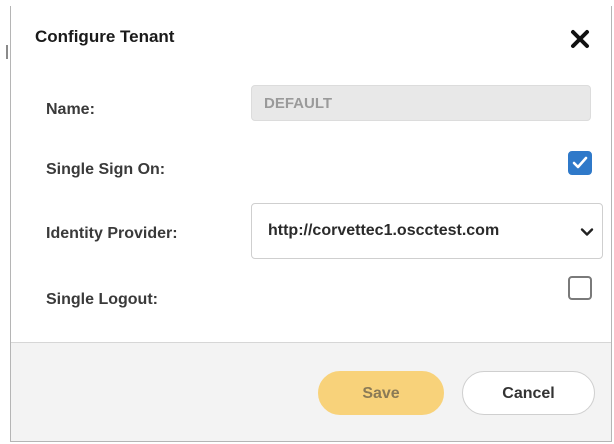 The width and height of the screenshot is (614, 444). I want to click on single-logout-checkbox, so click(580, 288).